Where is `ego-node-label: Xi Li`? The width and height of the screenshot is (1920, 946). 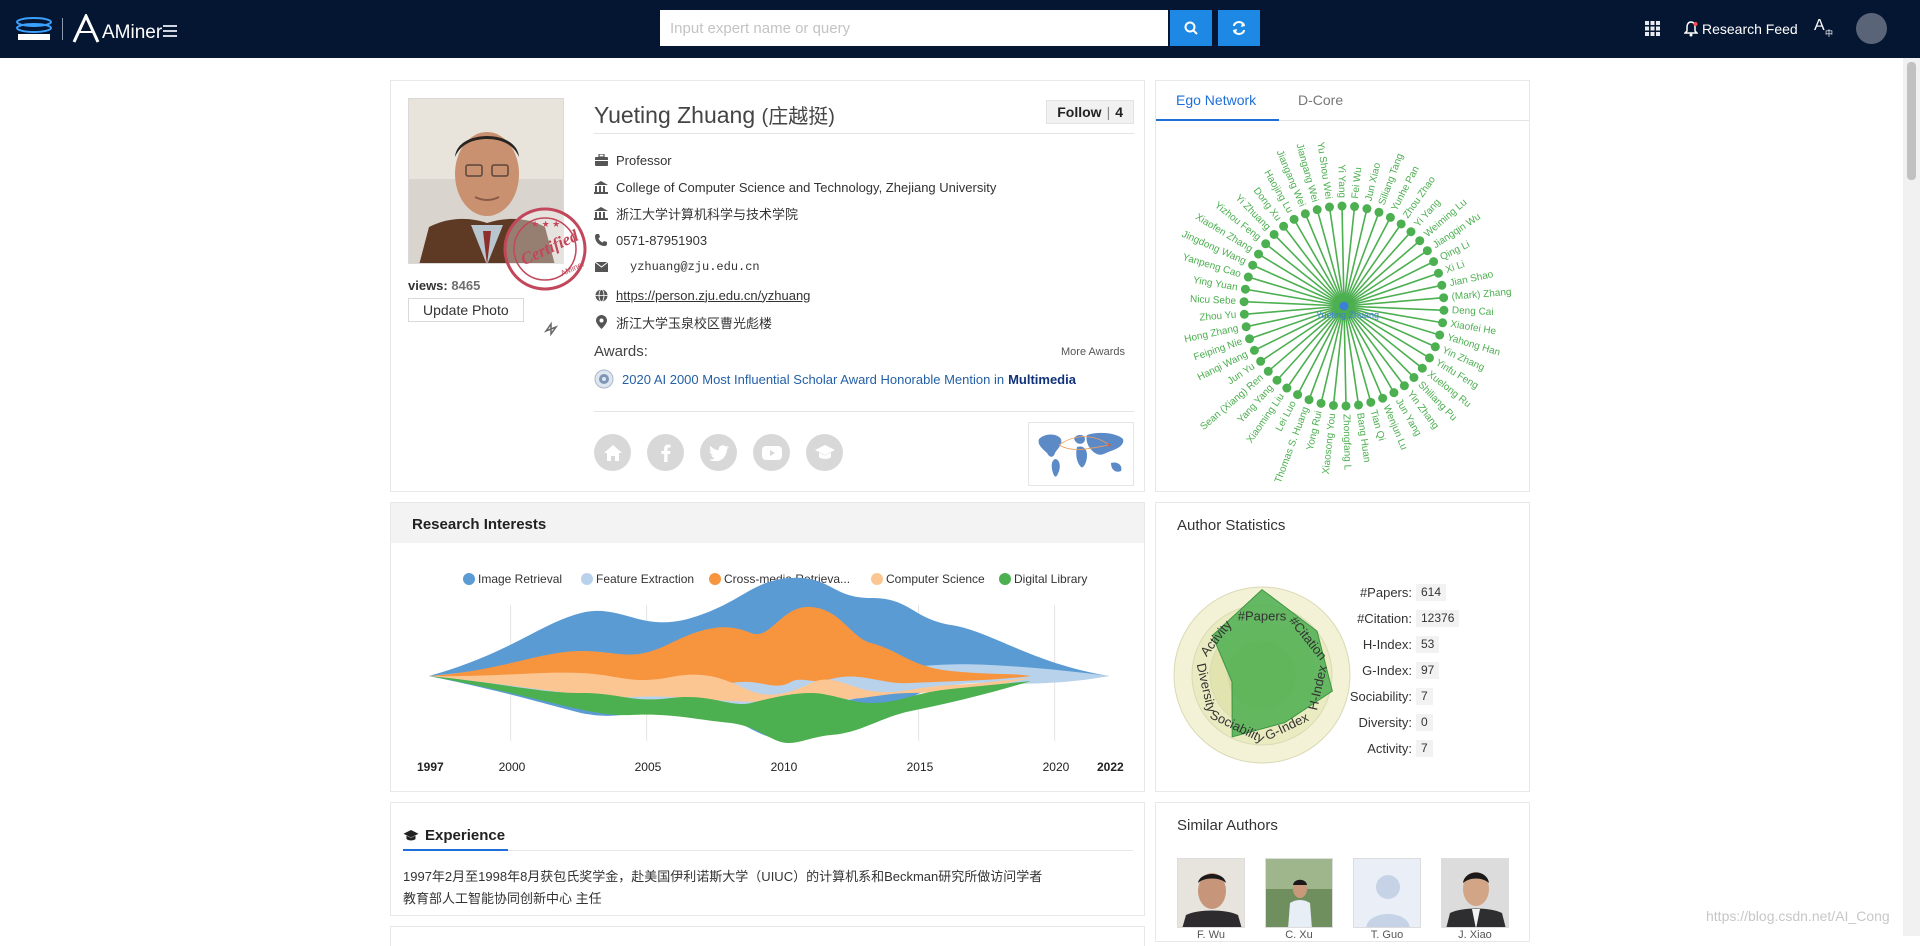 ego-node-label: Xi Li is located at coordinates (1455, 267).